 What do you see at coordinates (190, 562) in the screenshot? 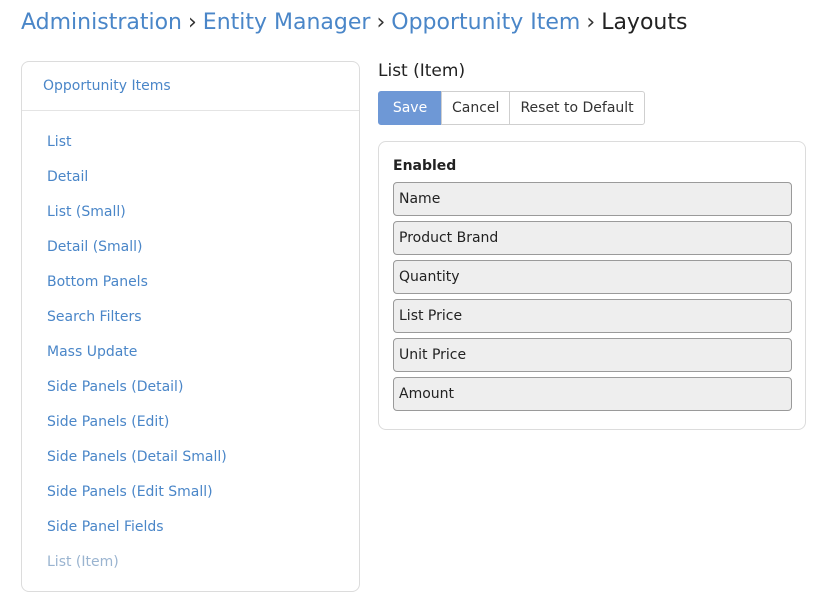
I see `layout-item-list-item: List (Item)` at bounding box center [190, 562].